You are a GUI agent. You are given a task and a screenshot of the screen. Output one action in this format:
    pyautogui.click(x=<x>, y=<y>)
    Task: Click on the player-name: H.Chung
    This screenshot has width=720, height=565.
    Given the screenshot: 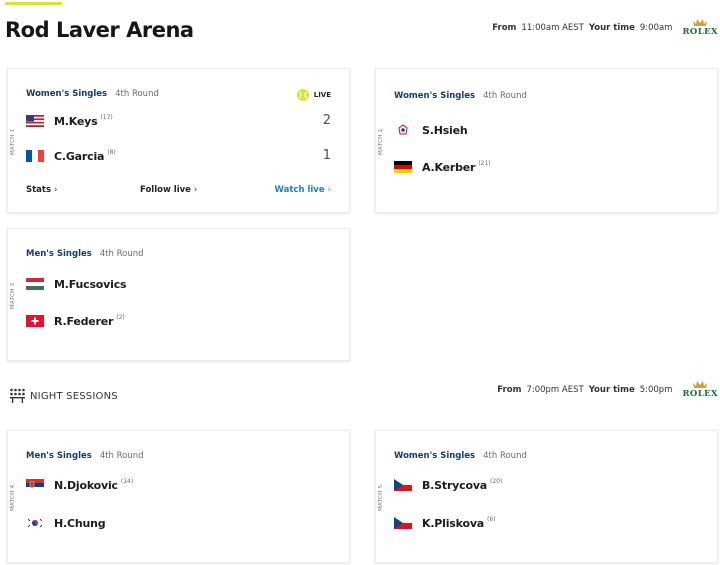 What is the action you would take?
    pyautogui.click(x=80, y=523)
    